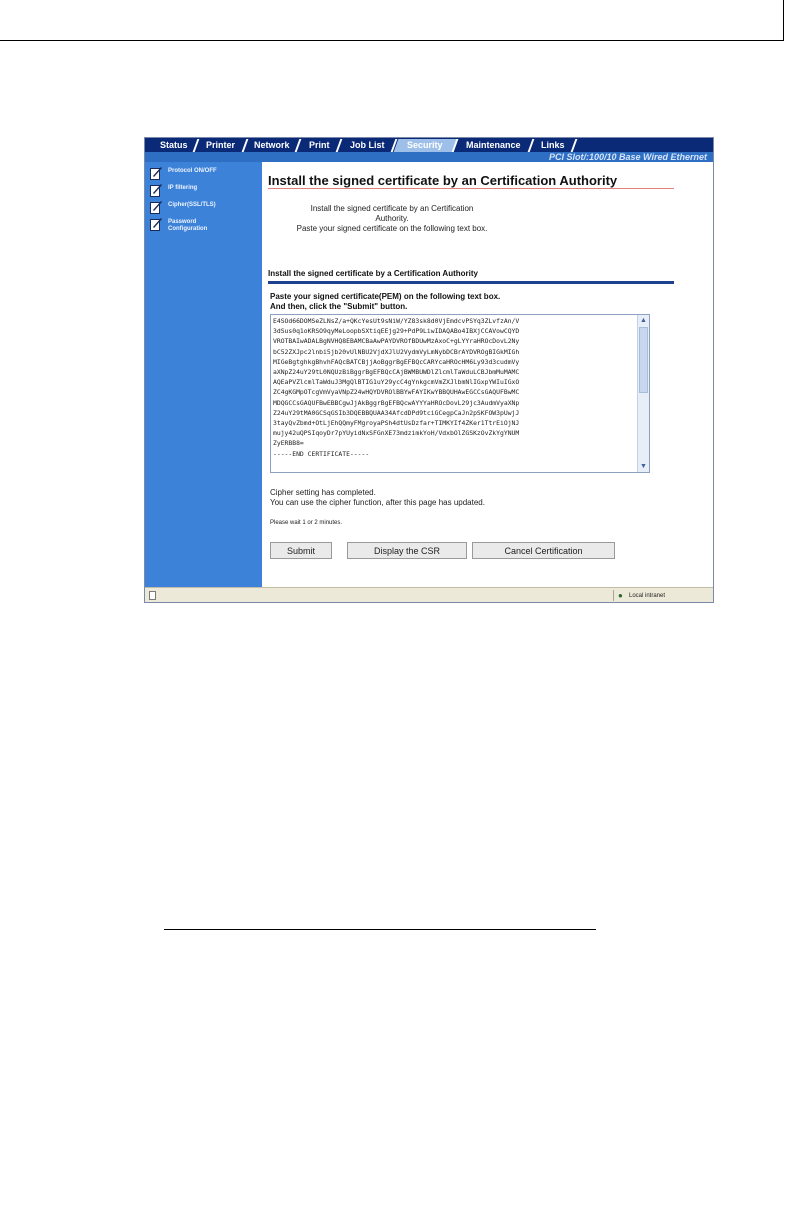 This screenshot has width=794, height=1224. Describe the element at coordinates (426, 145) in the screenshot. I see `tab-security: Security` at that location.